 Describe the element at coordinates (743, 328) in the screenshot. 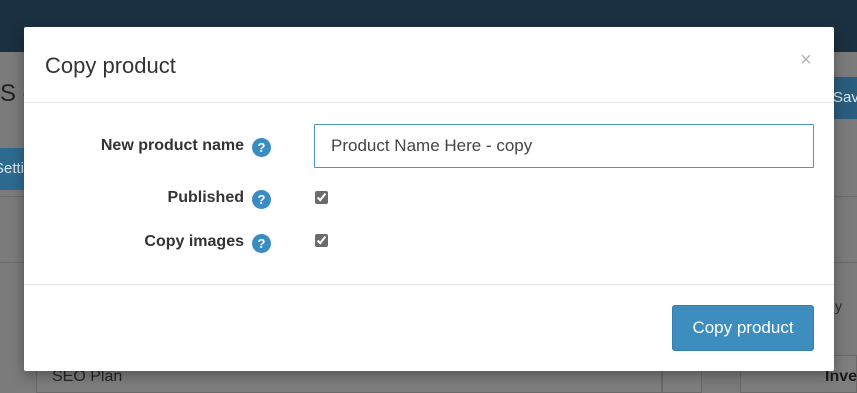

I see `copy-product-button: Copy product` at that location.